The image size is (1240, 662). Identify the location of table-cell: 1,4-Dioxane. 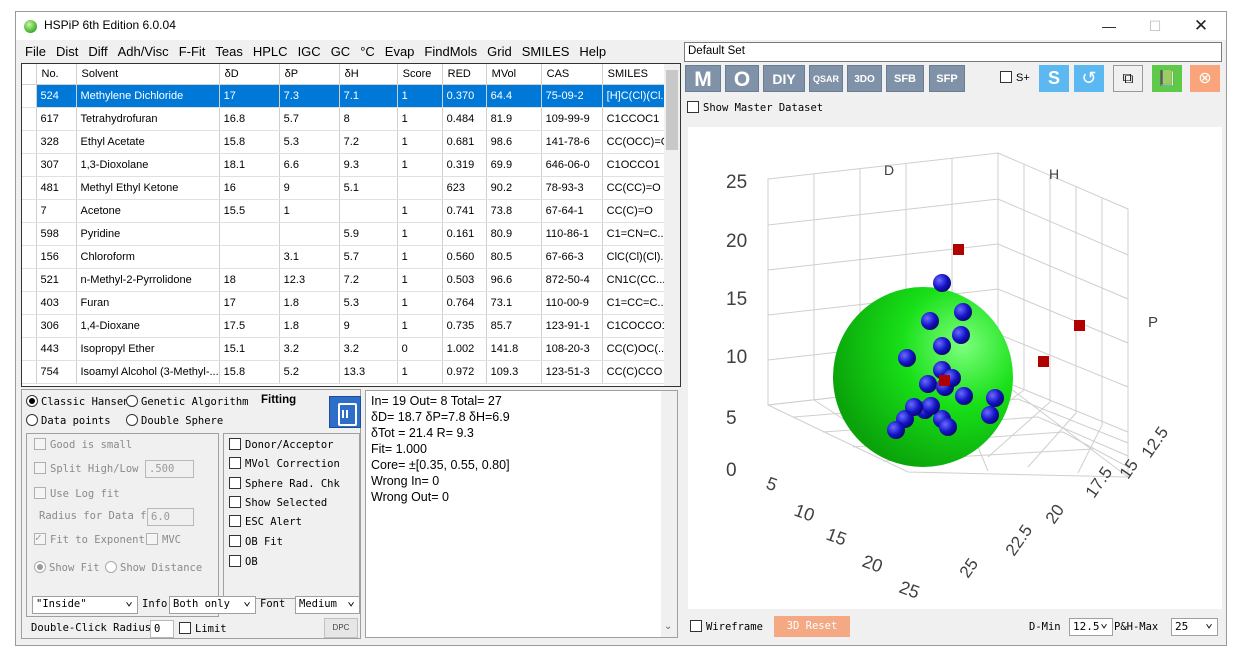
(148, 326).